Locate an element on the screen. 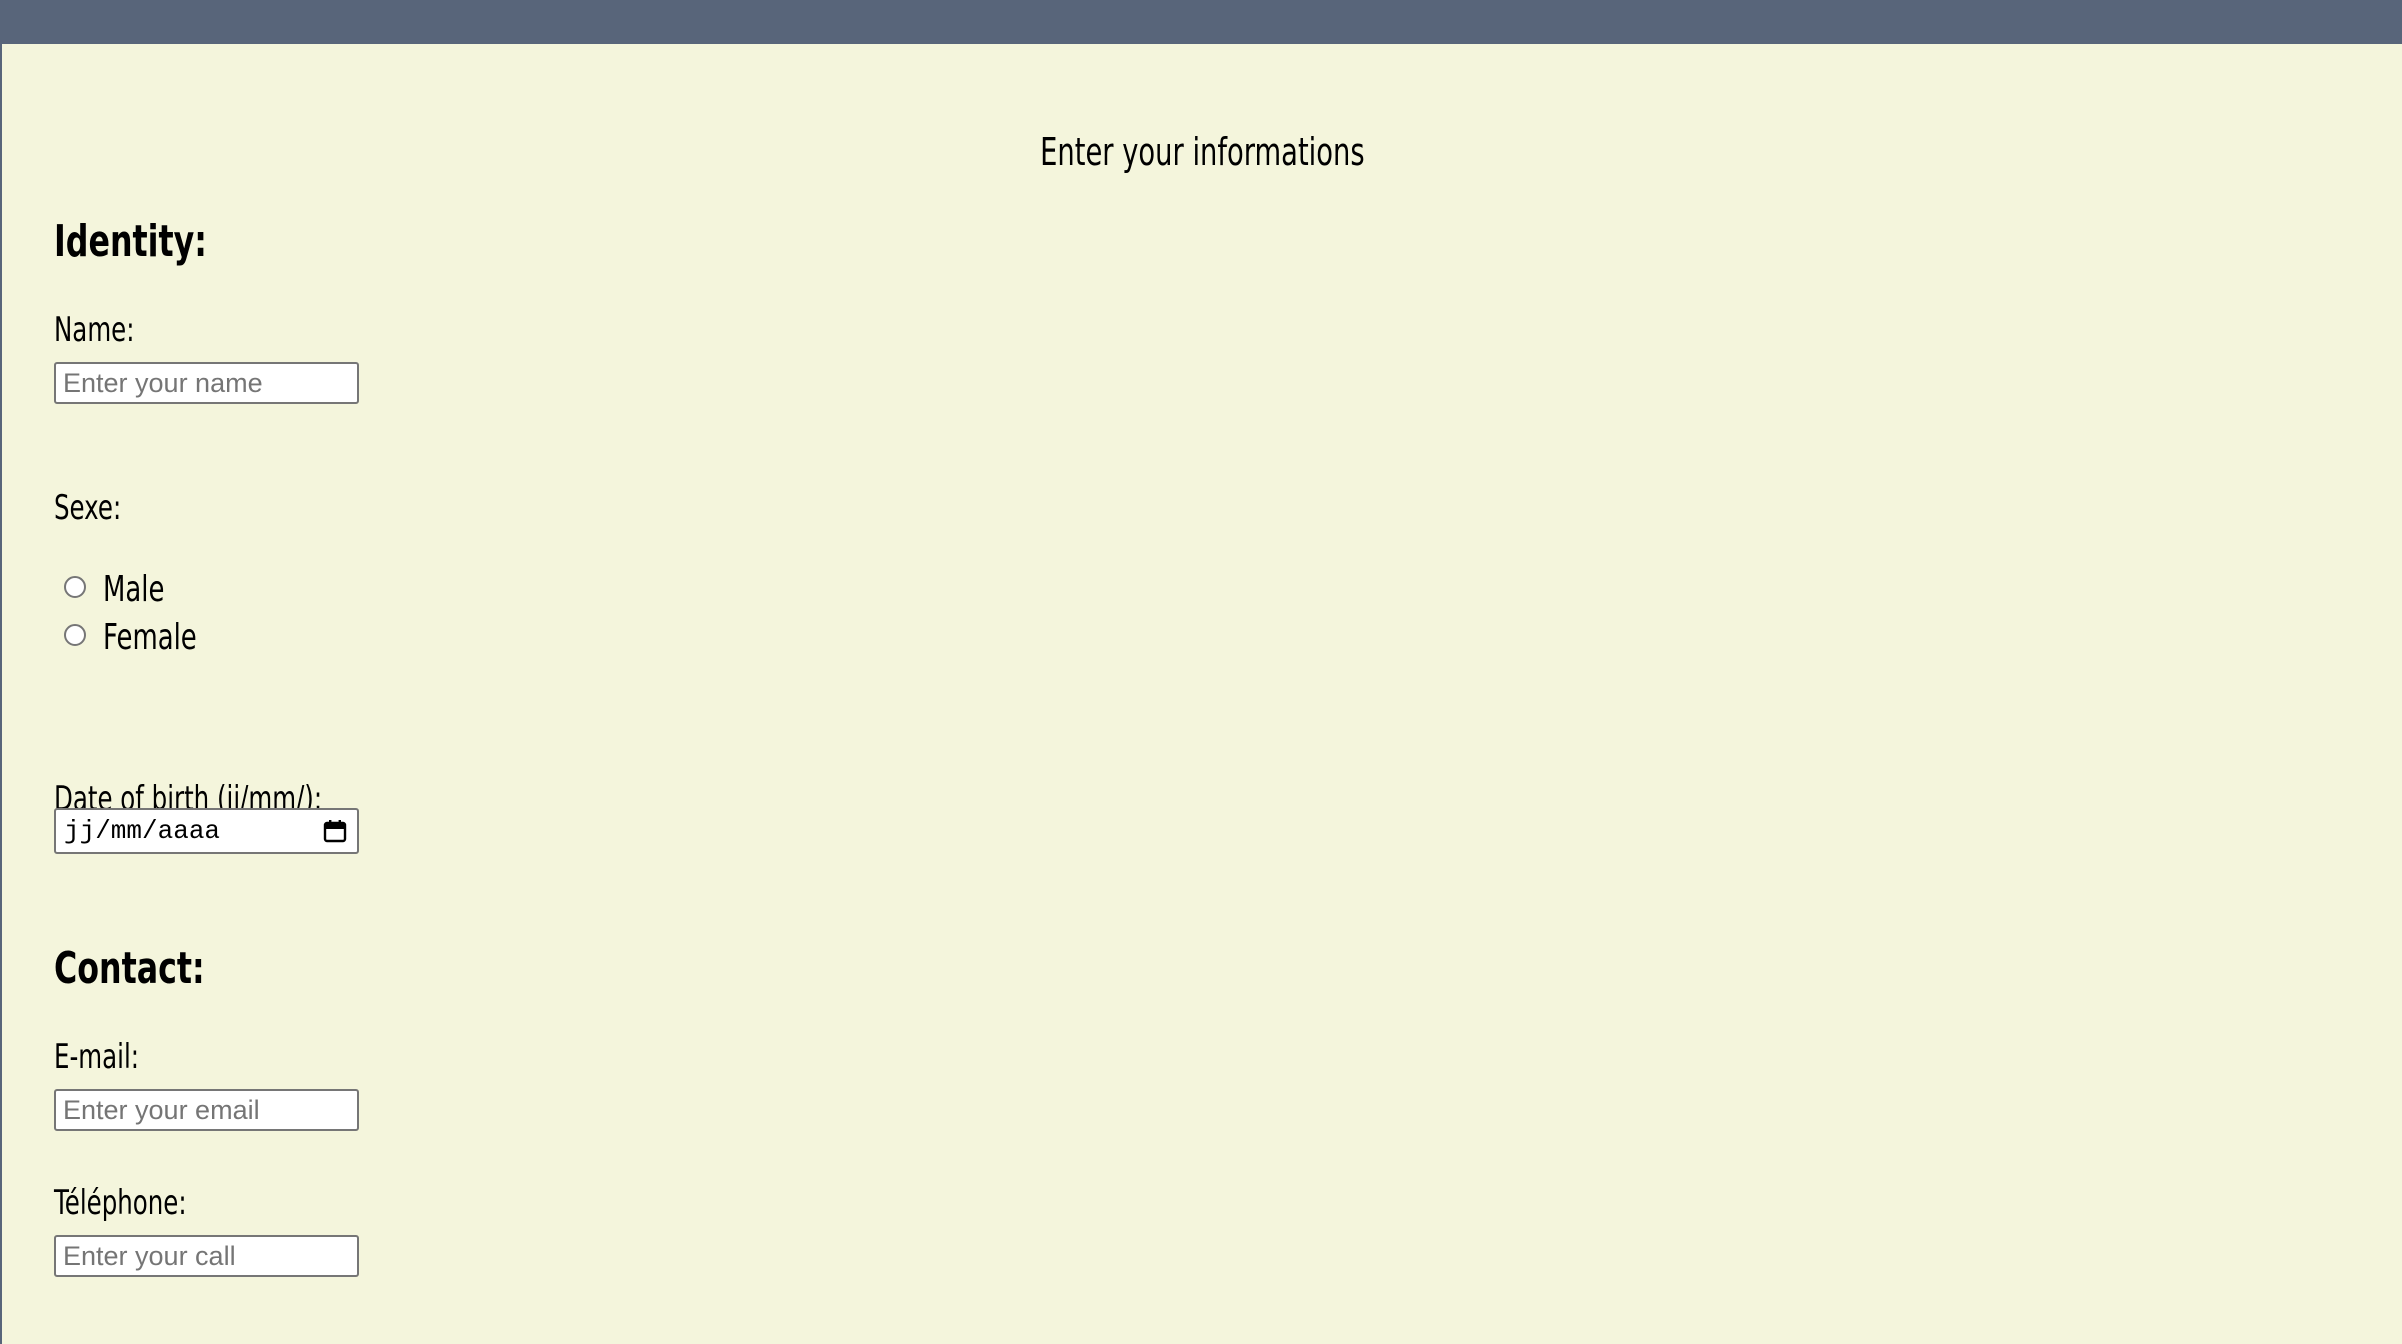  email-input is located at coordinates (206, 1110).